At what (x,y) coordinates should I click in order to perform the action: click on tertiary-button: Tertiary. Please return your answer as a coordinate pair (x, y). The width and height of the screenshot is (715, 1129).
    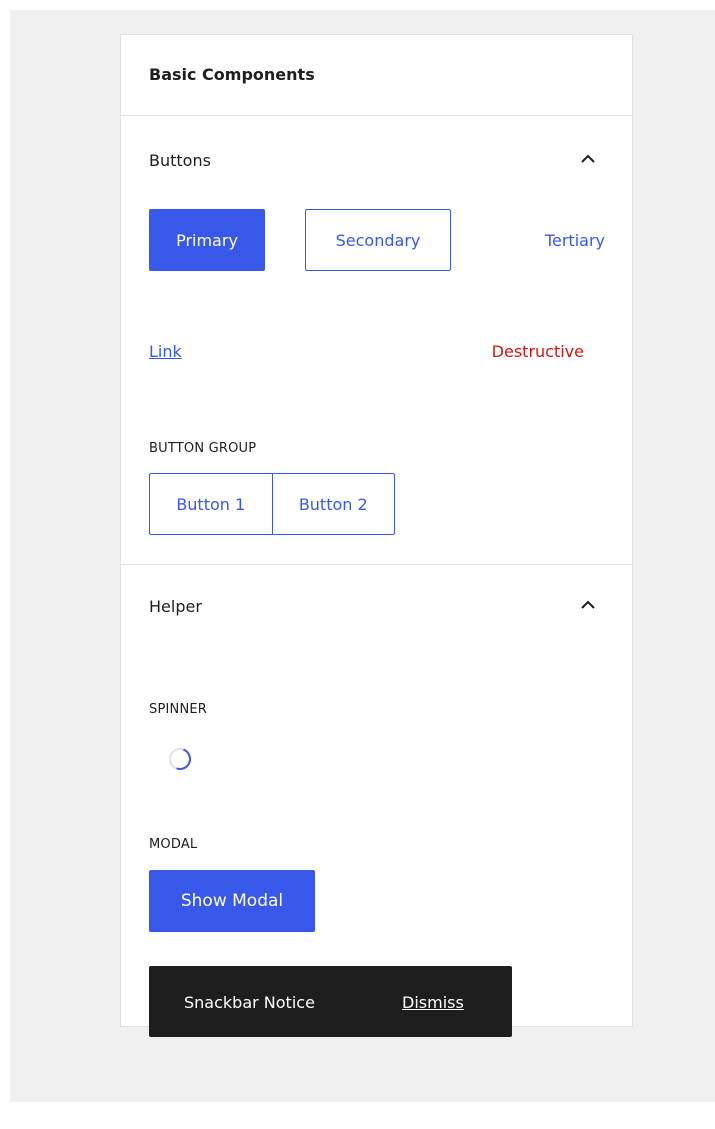
    Looking at the image, I should click on (548, 240).